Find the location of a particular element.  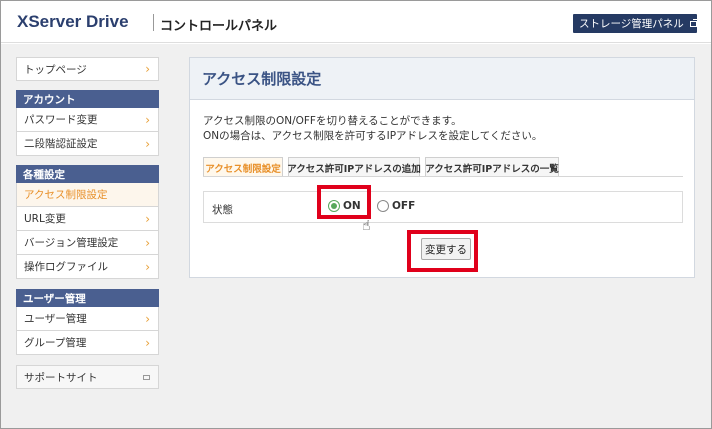

sidebar-item-support: サポートサイト is located at coordinates (87, 377).